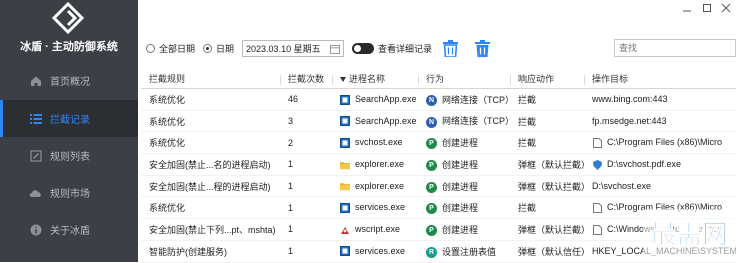 Image resolution: width=736 pixels, height=263 pixels. I want to click on list-icon, so click(35, 118).